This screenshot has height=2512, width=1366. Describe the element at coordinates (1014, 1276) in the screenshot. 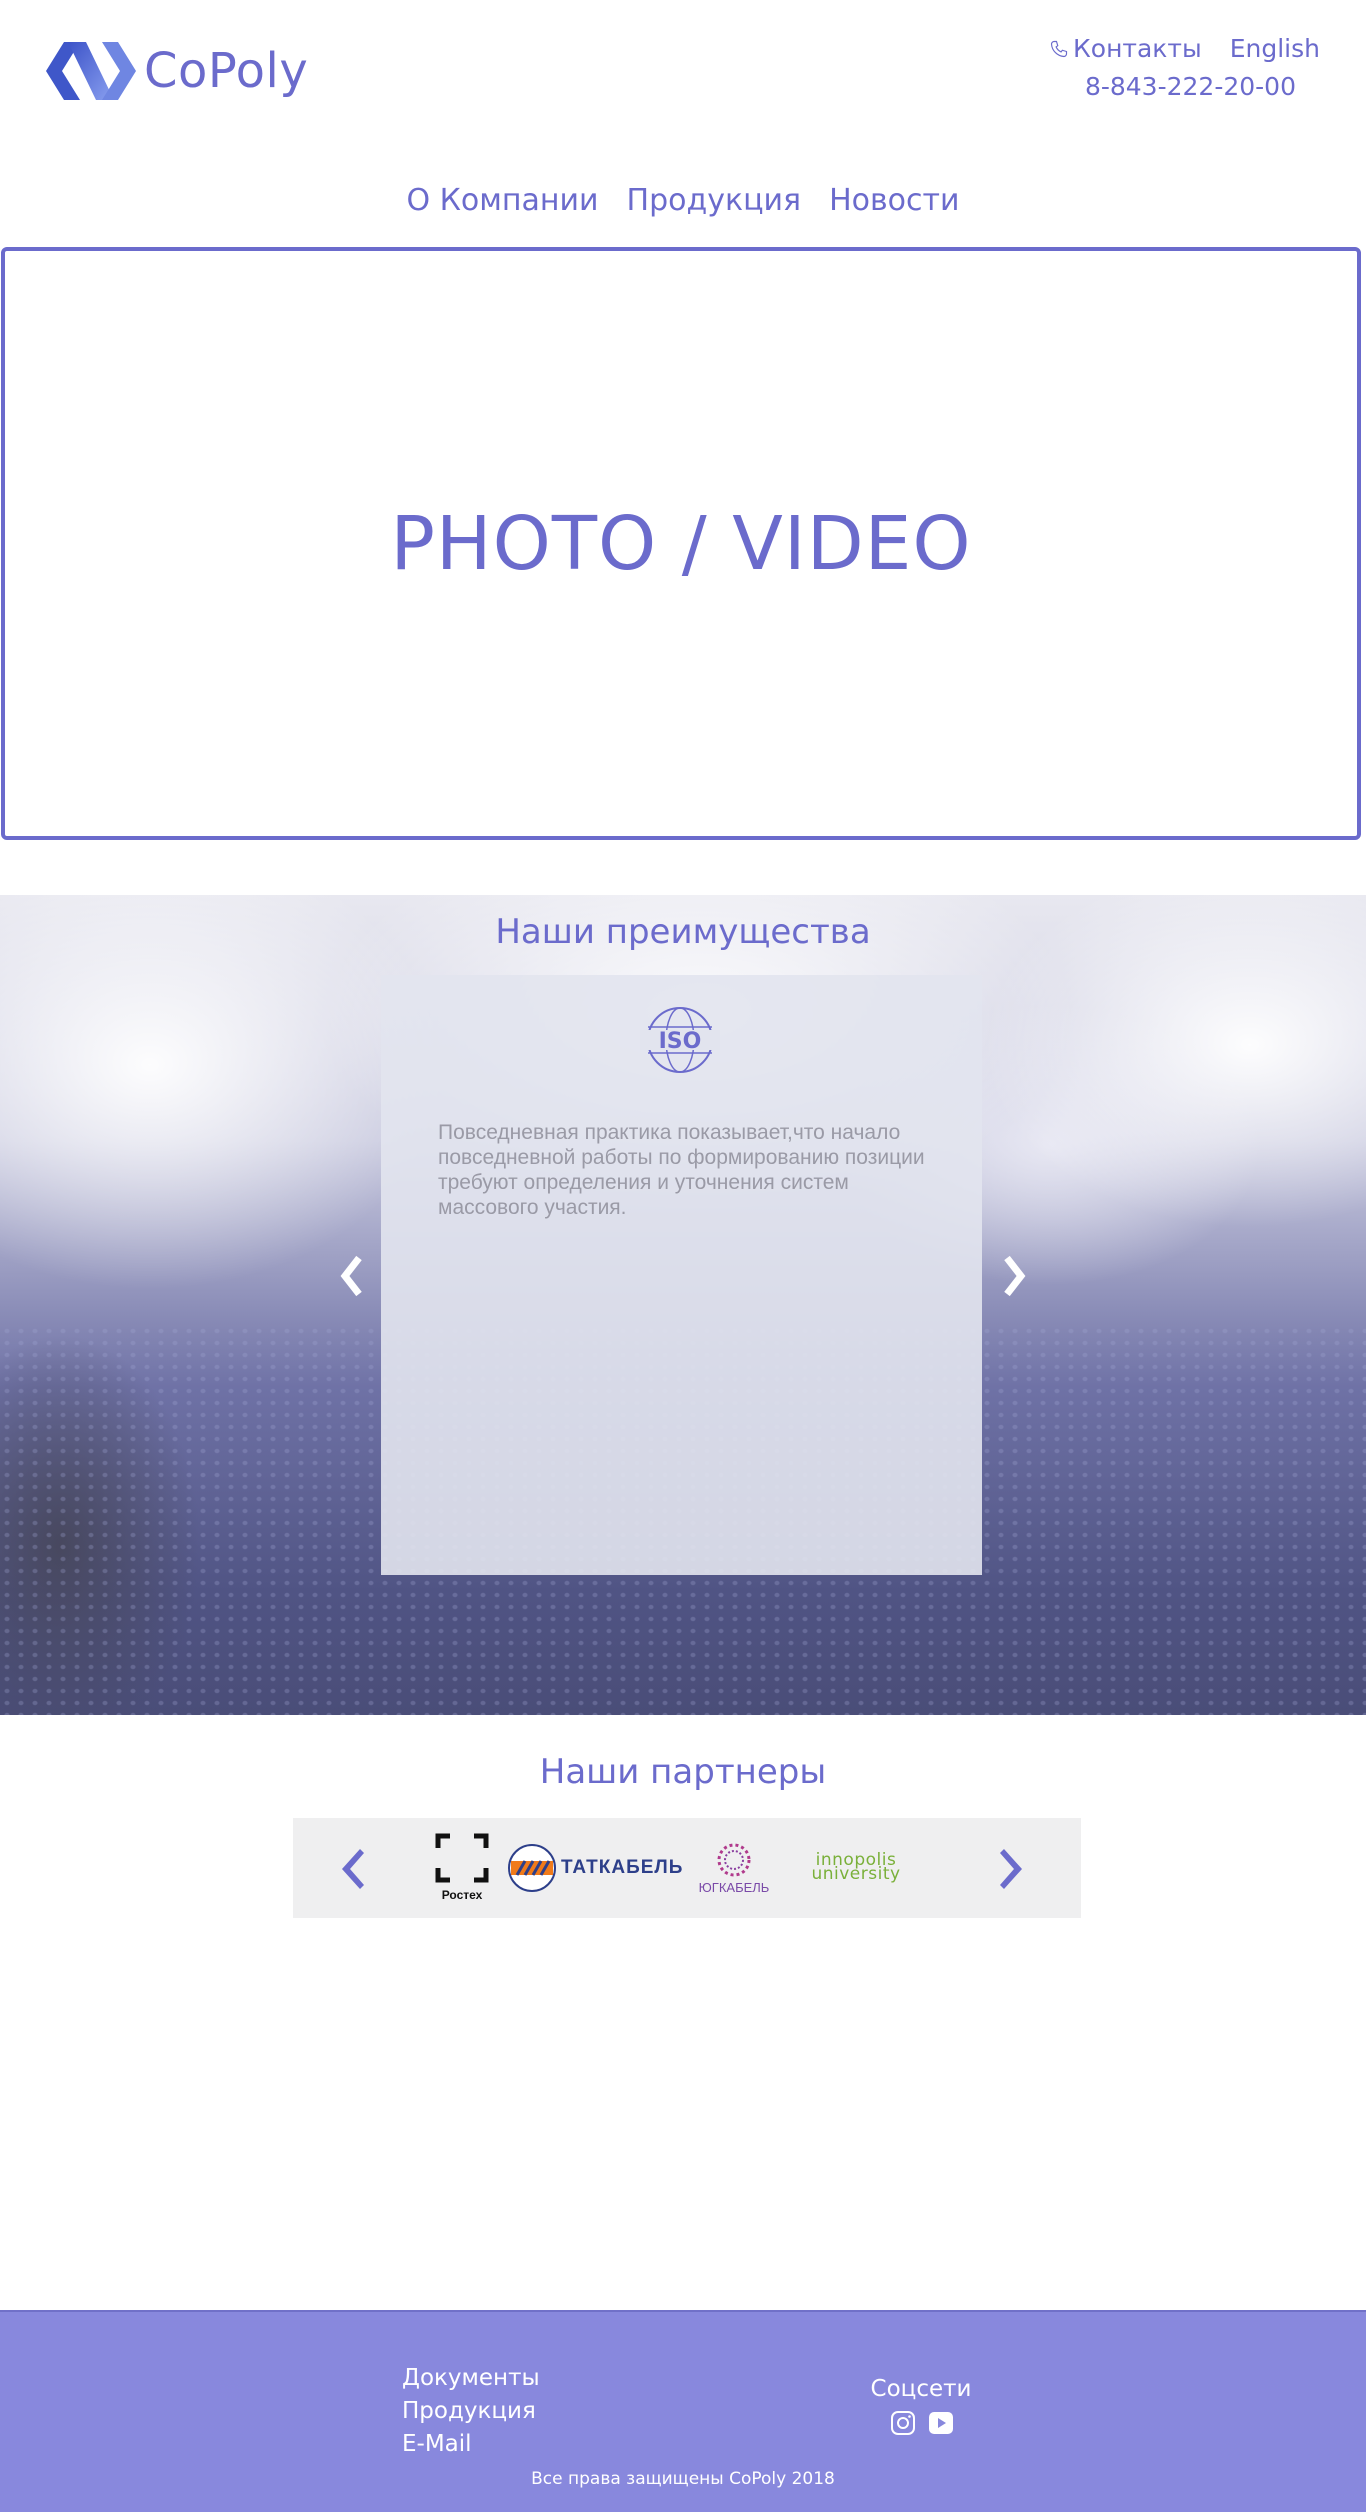

I see `advantages-next-button` at that location.